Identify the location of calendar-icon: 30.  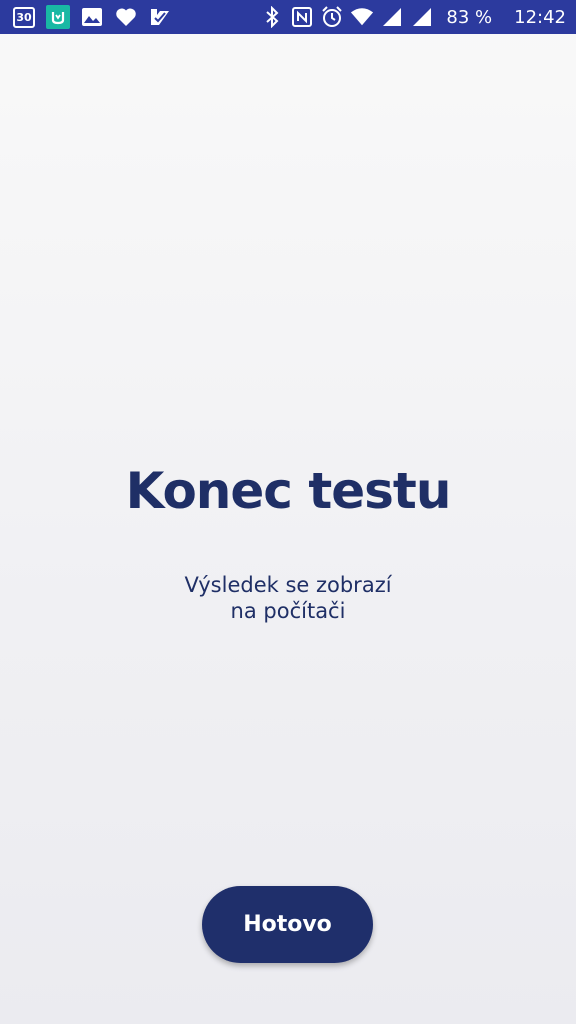
(24, 17).